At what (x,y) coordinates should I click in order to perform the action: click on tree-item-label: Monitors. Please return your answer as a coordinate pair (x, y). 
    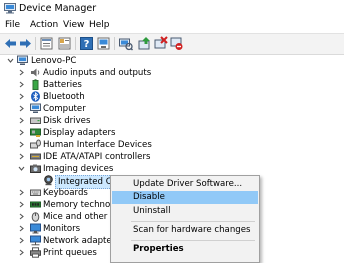
    Looking at the image, I should click on (62, 229).